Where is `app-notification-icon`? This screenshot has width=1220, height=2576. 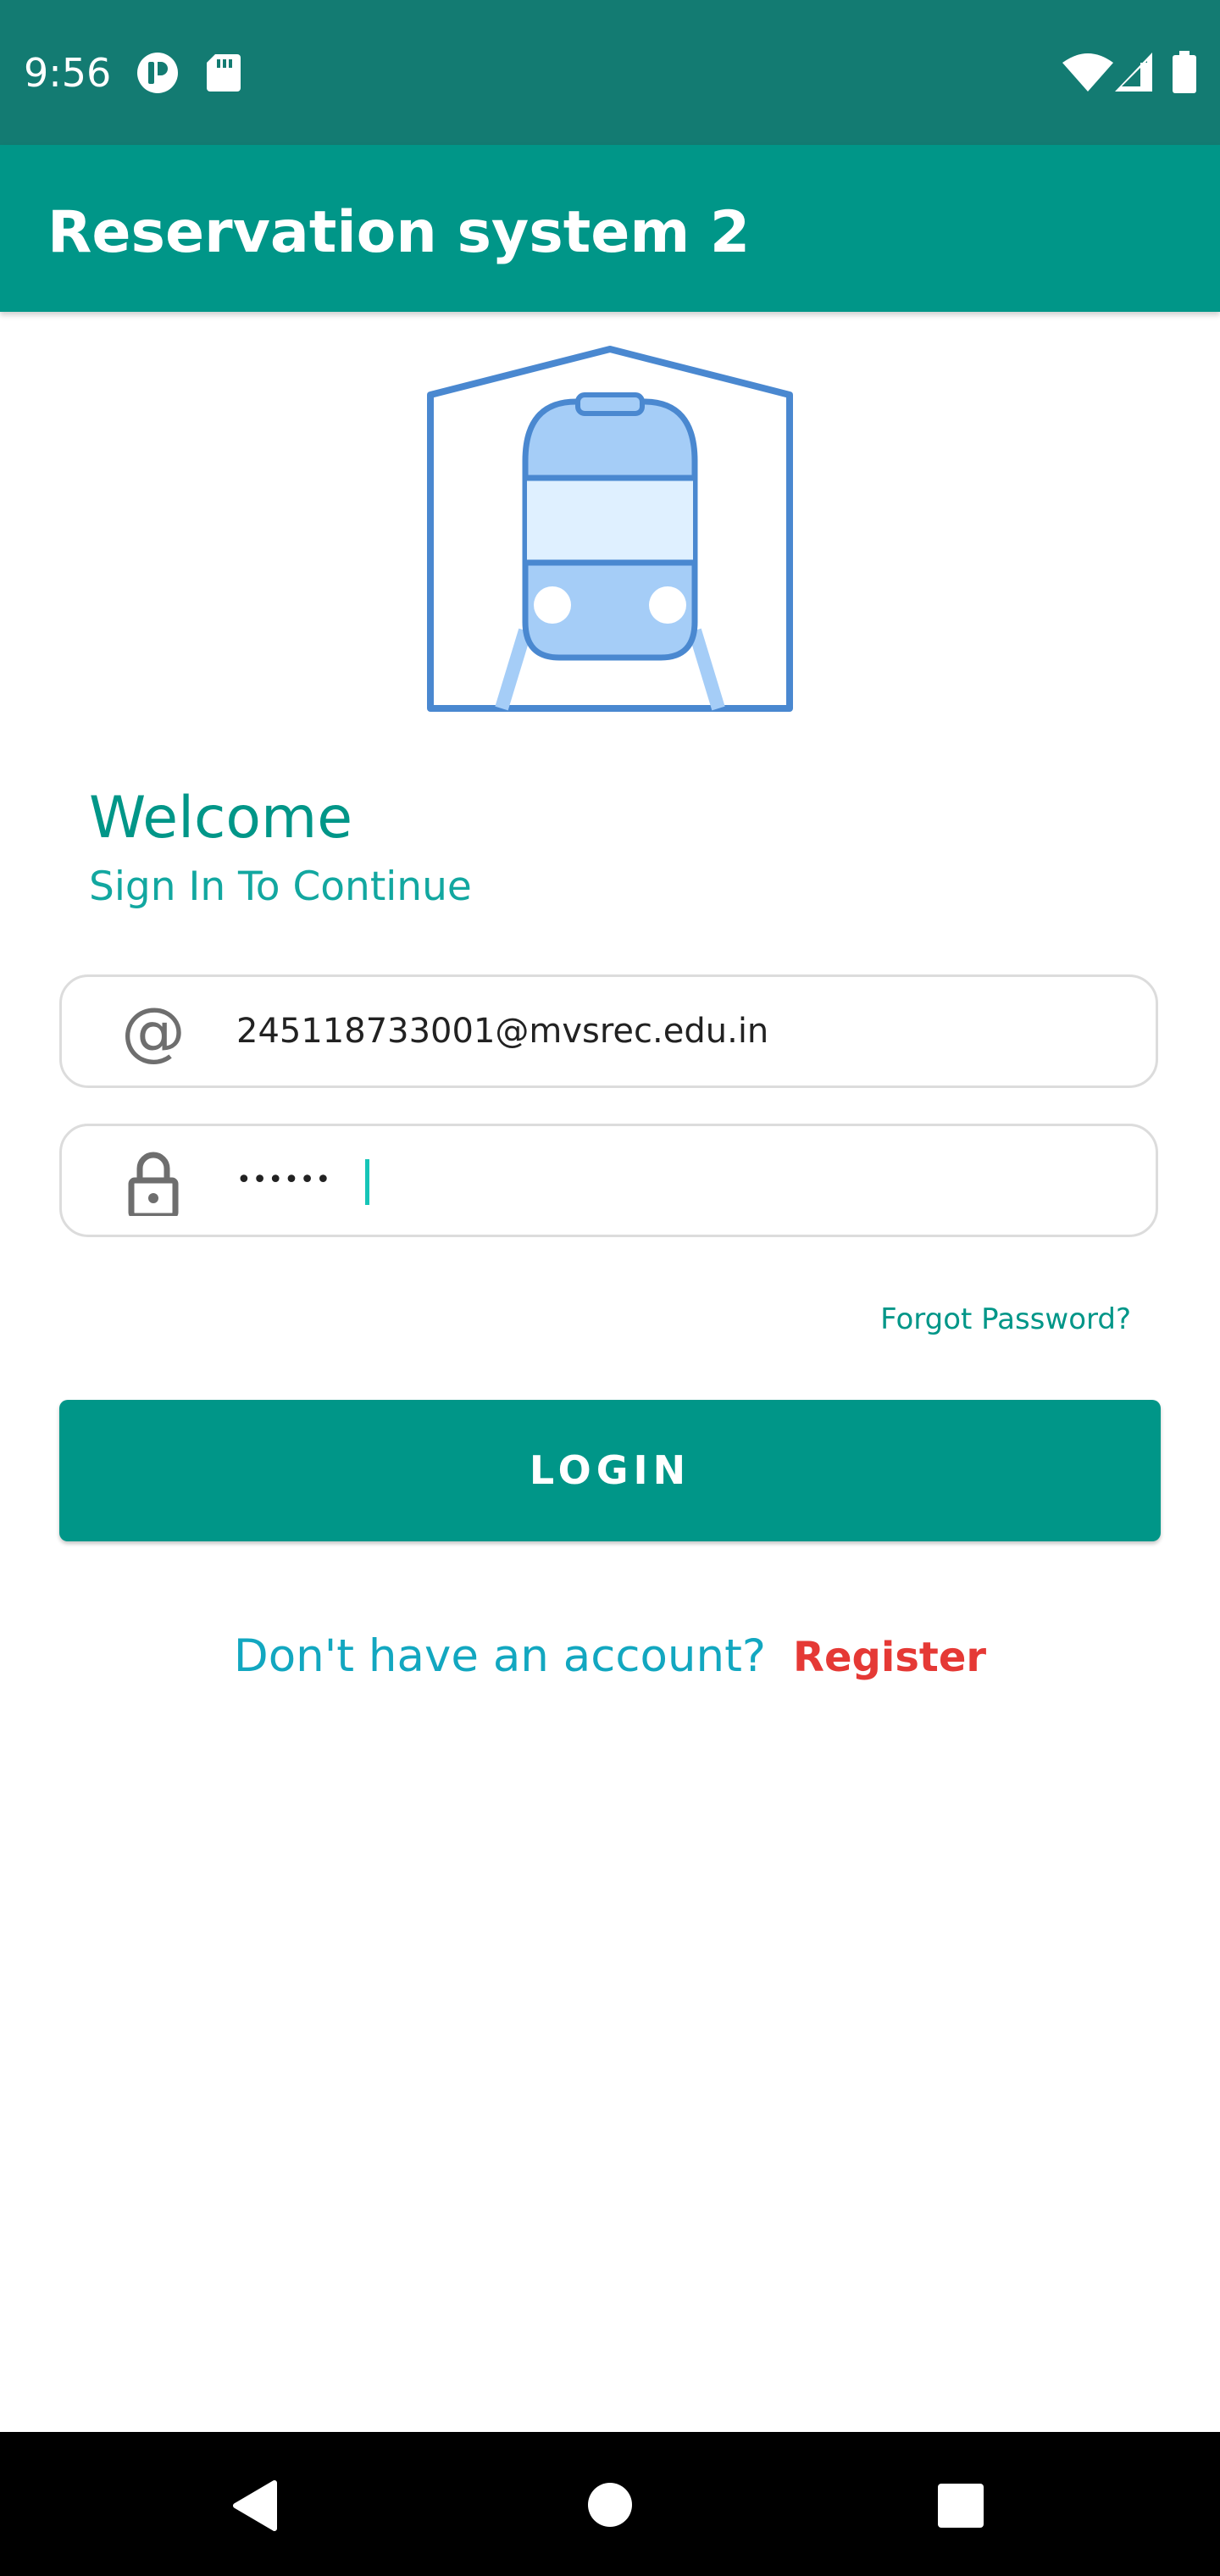 app-notification-icon is located at coordinates (157, 73).